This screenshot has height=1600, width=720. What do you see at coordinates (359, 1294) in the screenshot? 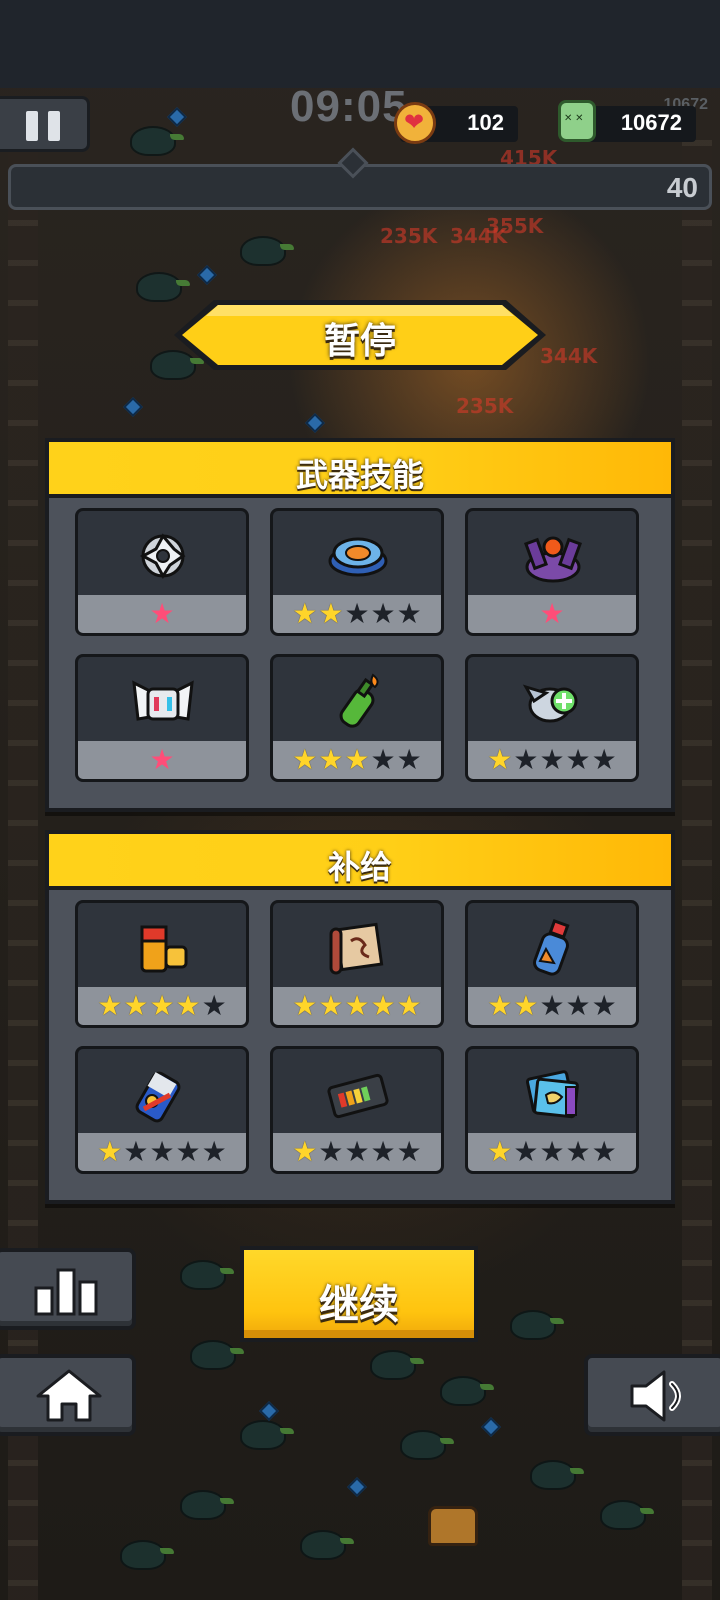
I see `continue-button: 继续` at bounding box center [359, 1294].